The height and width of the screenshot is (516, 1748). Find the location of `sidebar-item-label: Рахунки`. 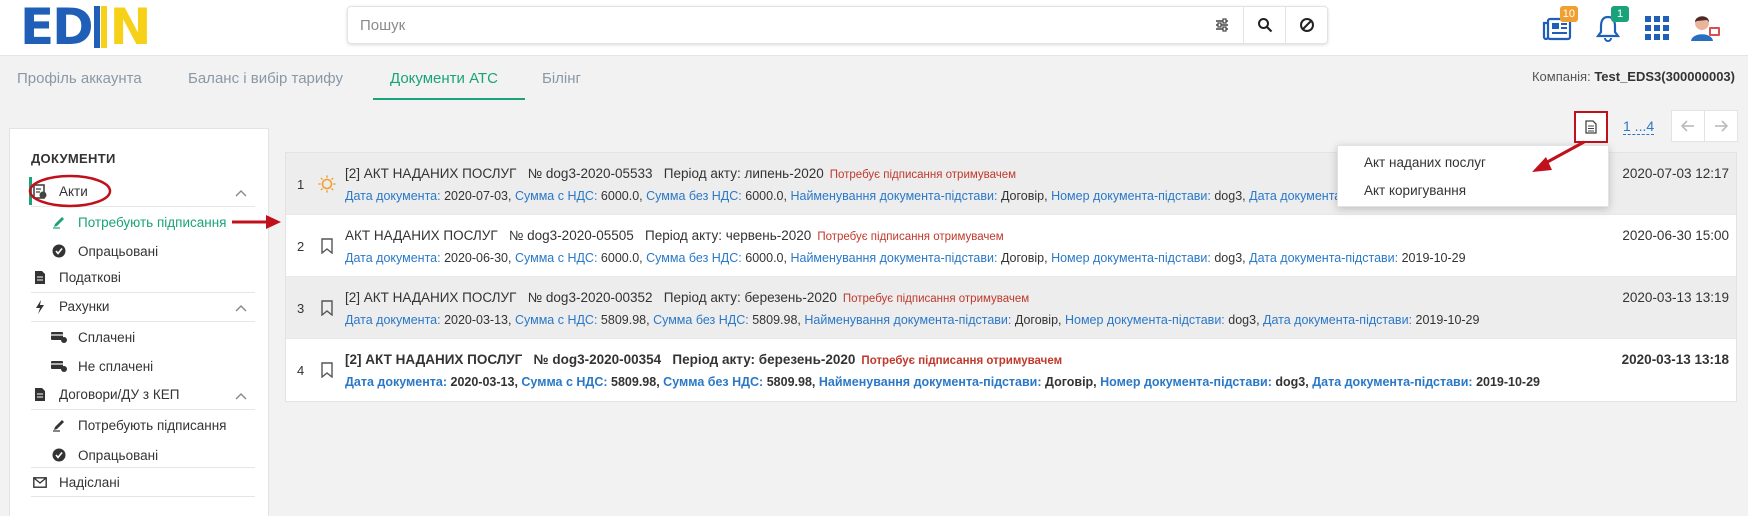

sidebar-item-label: Рахунки is located at coordinates (84, 306).